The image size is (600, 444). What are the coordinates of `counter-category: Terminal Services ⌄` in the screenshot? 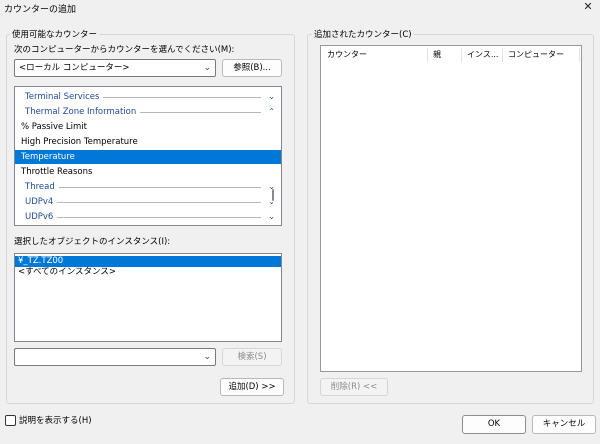 It's located at (148, 97).